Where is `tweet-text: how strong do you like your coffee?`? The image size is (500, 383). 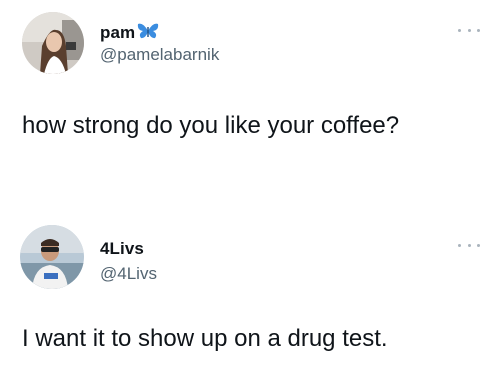 tweet-text: how strong do you like your coffee? is located at coordinates (211, 125).